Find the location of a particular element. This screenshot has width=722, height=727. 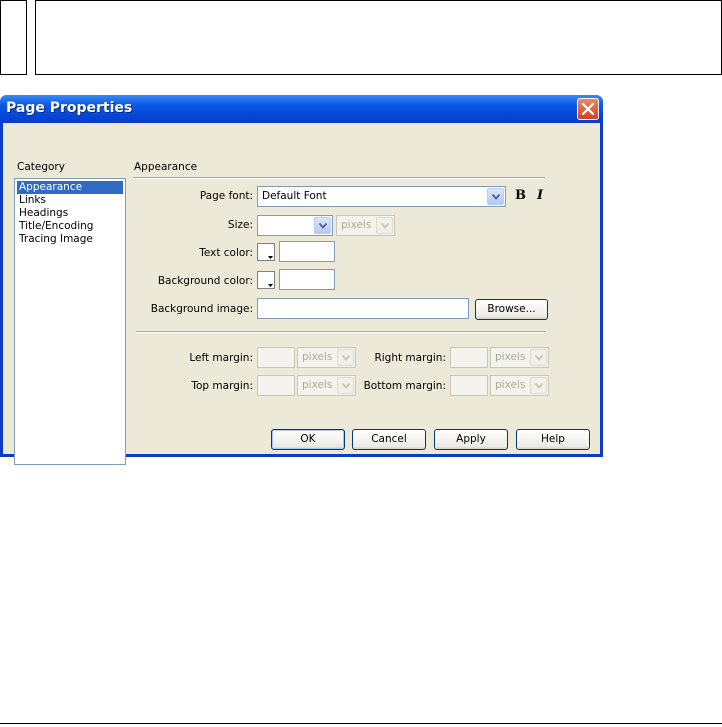

italic-icon: I is located at coordinates (540, 195).